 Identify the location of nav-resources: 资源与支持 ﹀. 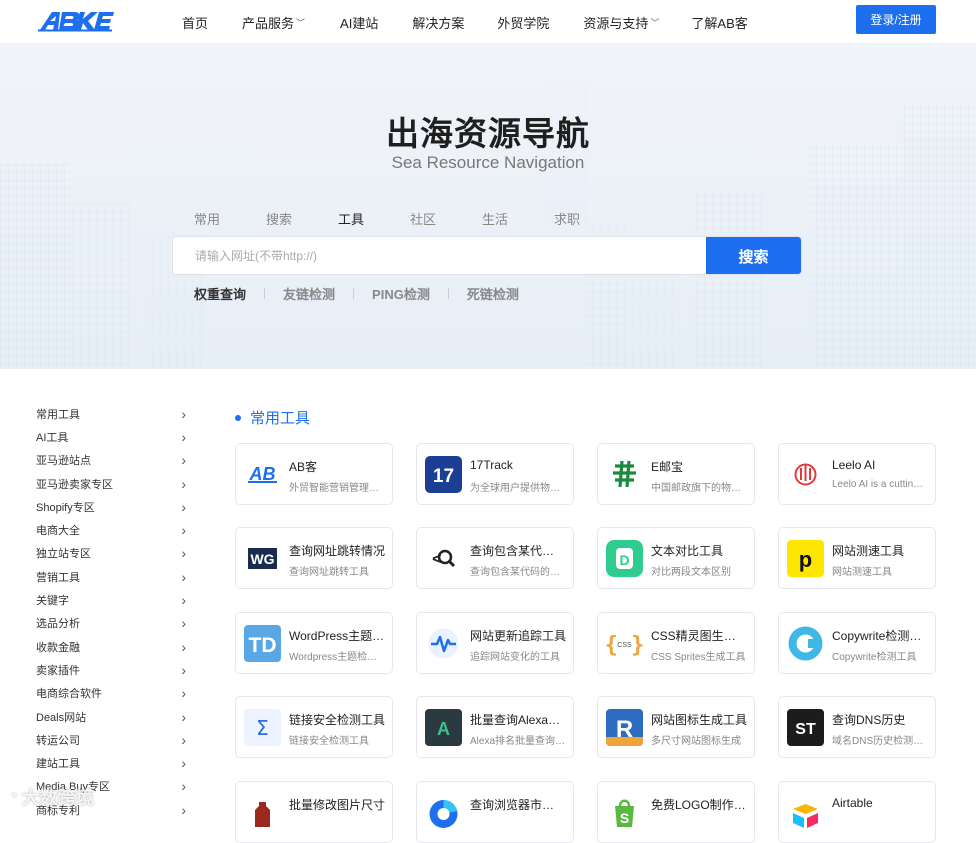
(621, 22).